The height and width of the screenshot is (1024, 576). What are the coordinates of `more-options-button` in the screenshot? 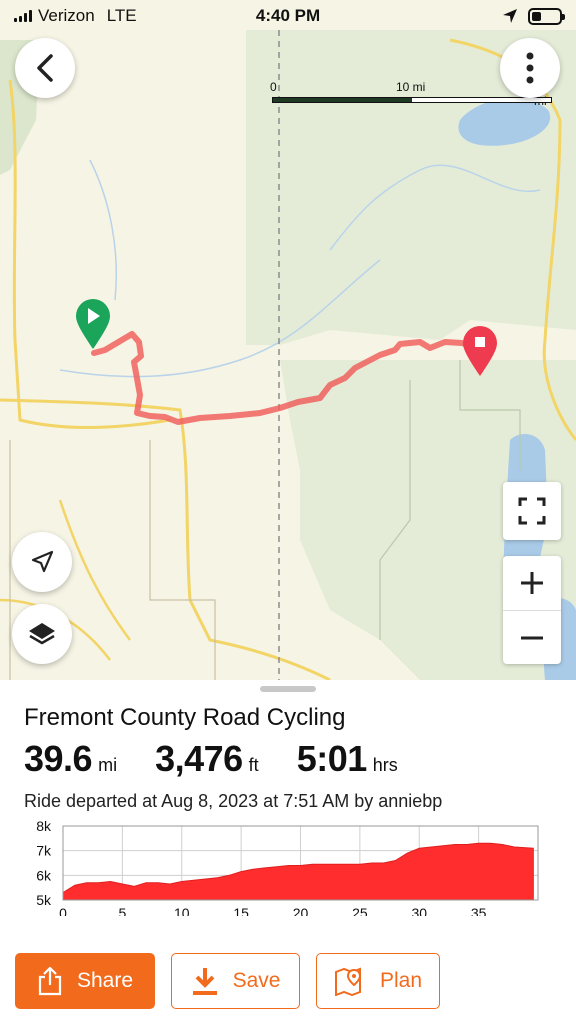 It's located at (530, 68).